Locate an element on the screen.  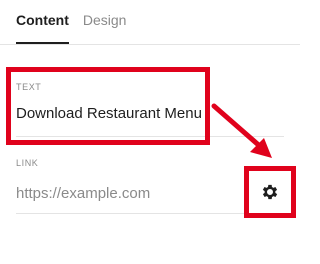
editor-tabs: Content Design is located at coordinates (158, 22).